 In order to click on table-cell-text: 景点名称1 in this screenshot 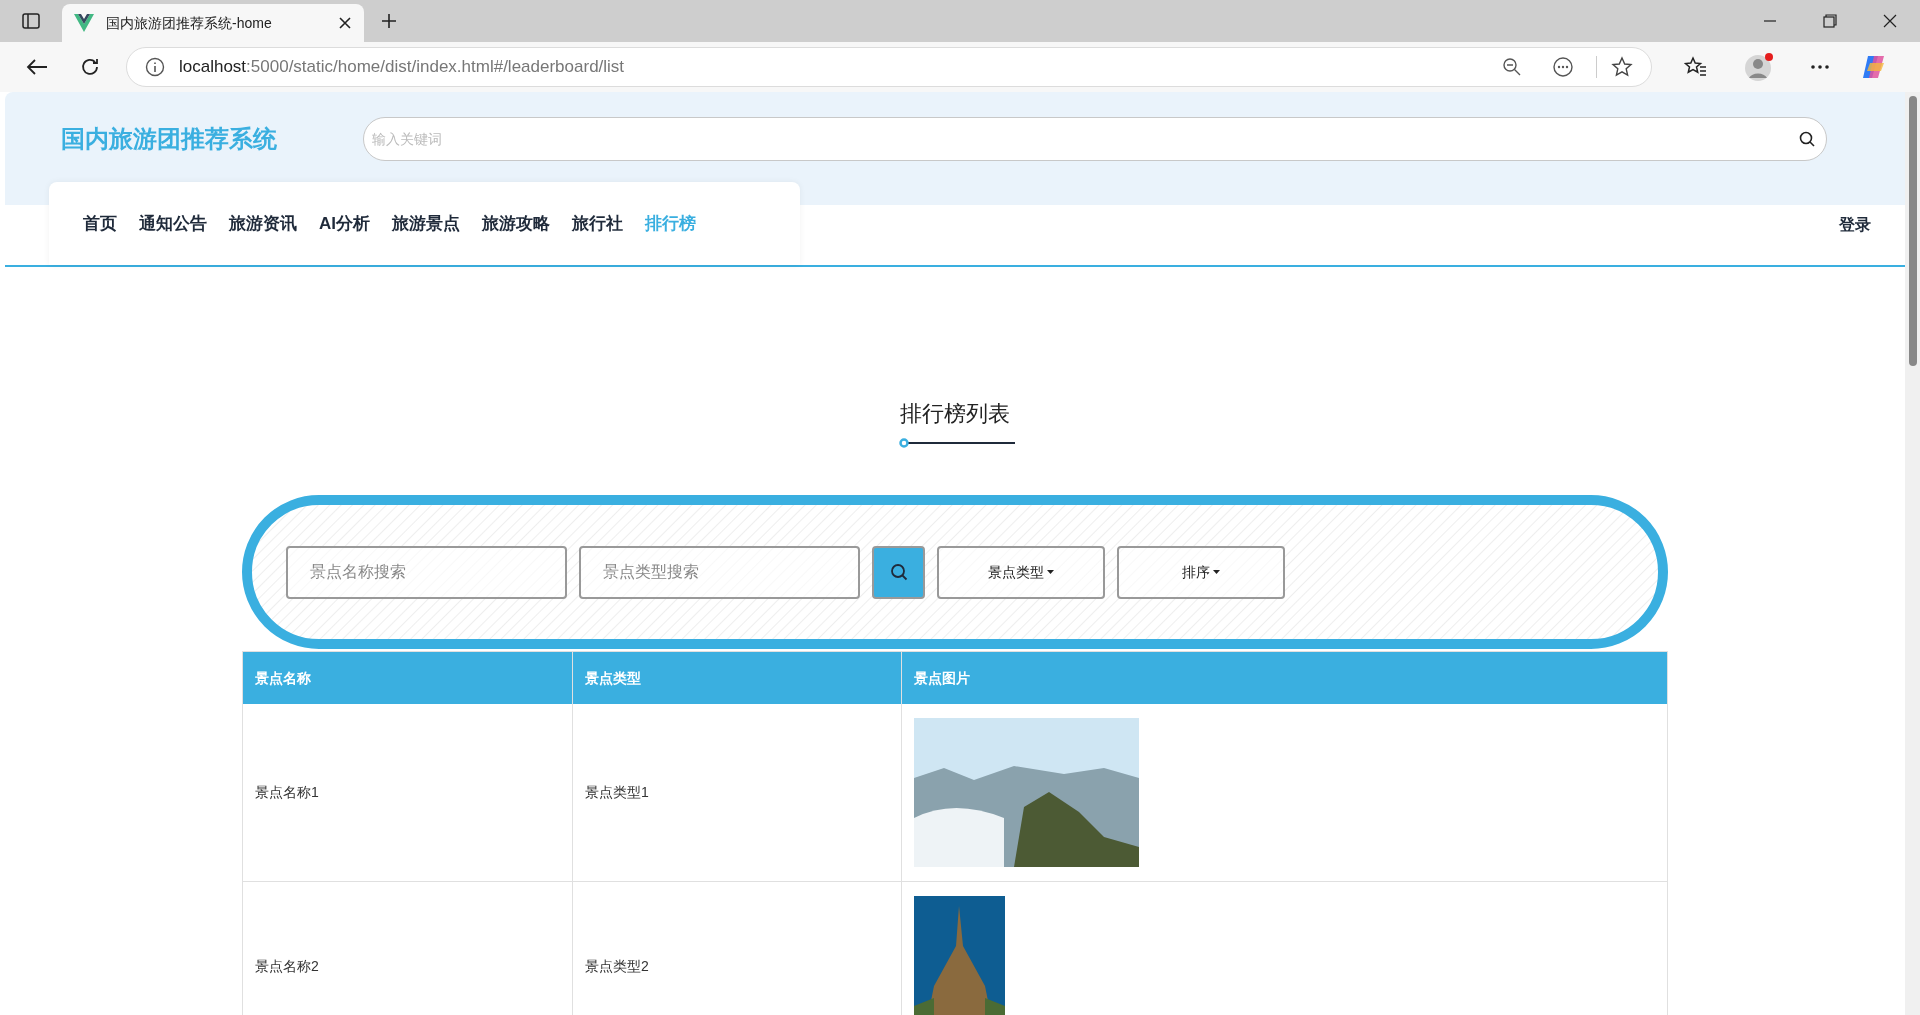, I will do `click(287, 792)`.